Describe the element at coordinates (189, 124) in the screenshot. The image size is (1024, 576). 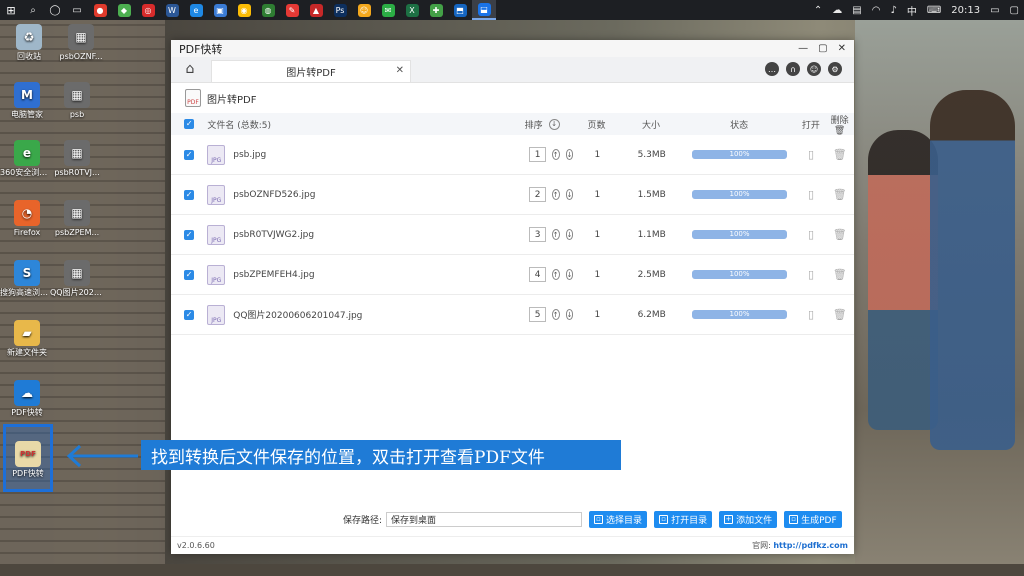
I see `select-all-checkbox: ✓` at that location.